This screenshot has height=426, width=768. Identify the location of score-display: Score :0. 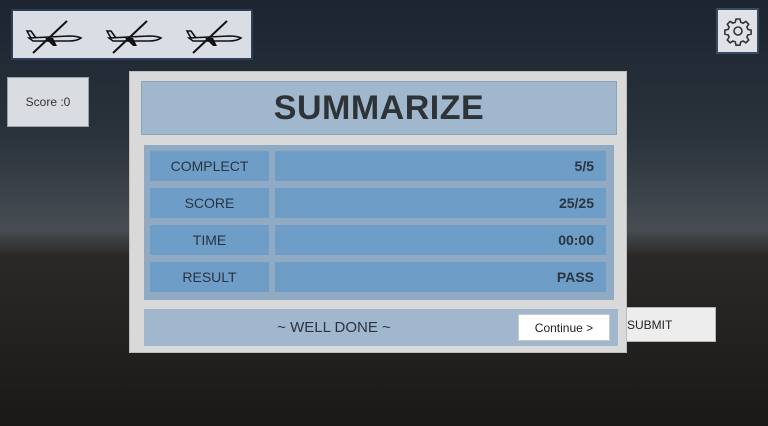
(48, 102).